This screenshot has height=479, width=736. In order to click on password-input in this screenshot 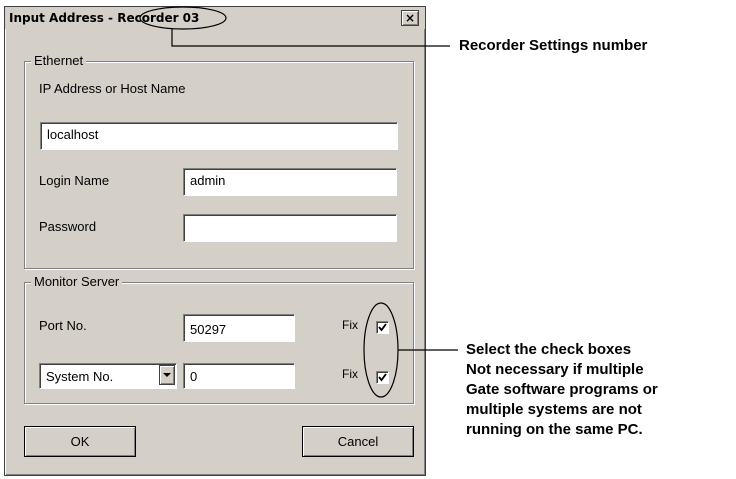, I will do `click(290, 228)`.